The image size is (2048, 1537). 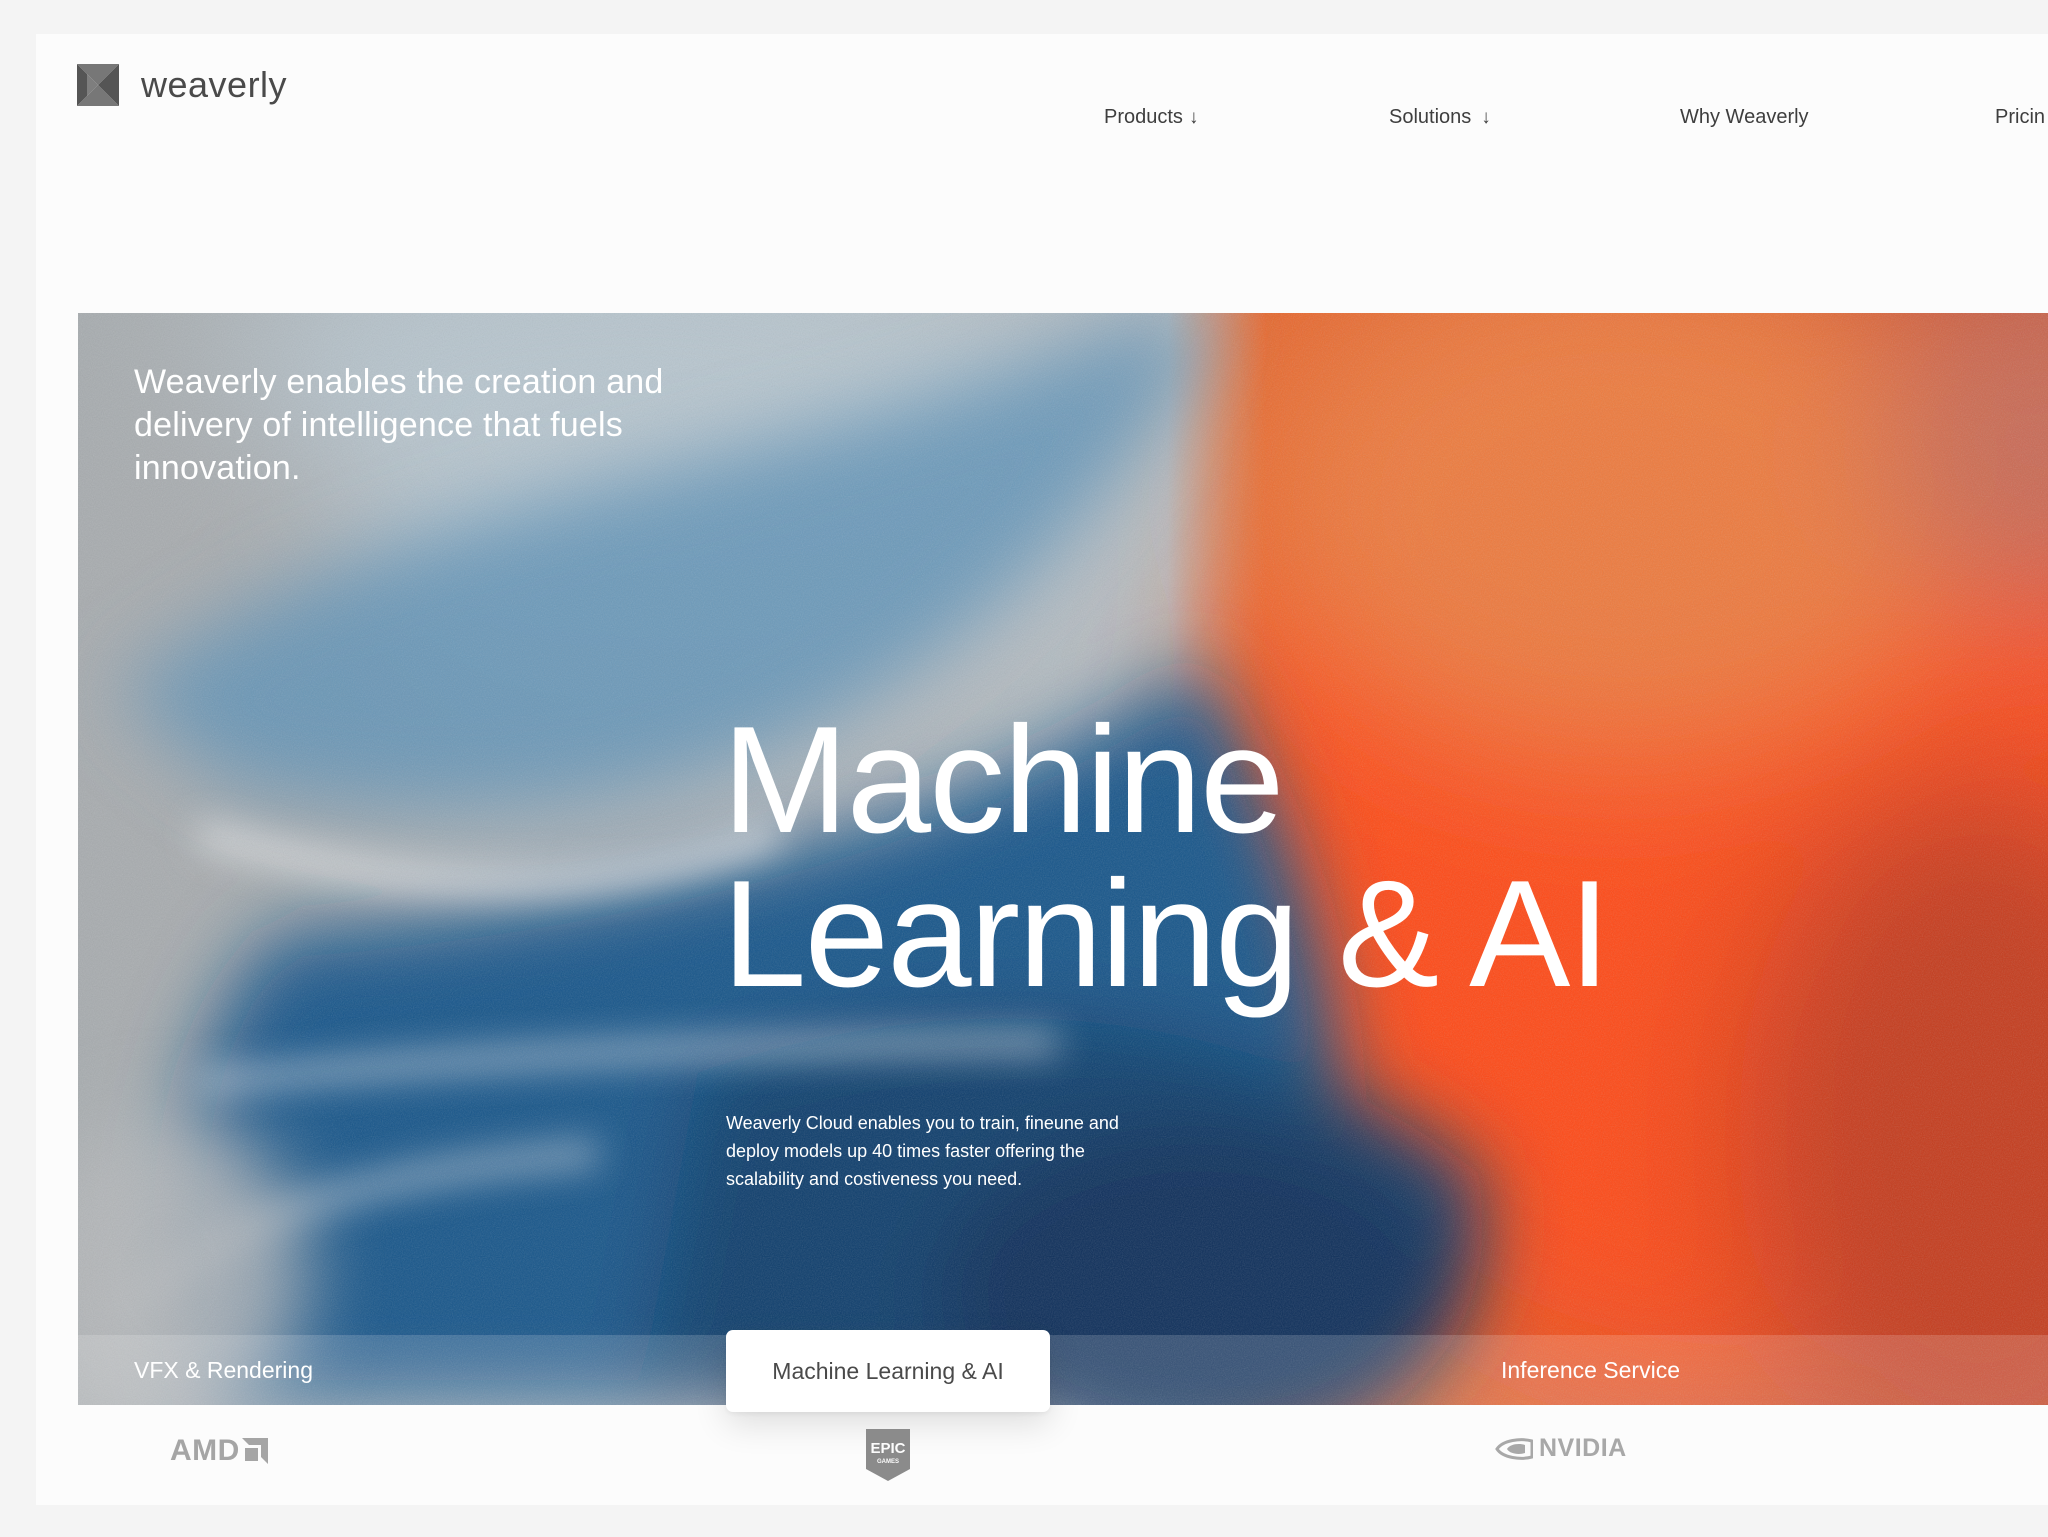 What do you see at coordinates (1514, 1448) in the screenshot?
I see `nvidia-logo-icon` at bounding box center [1514, 1448].